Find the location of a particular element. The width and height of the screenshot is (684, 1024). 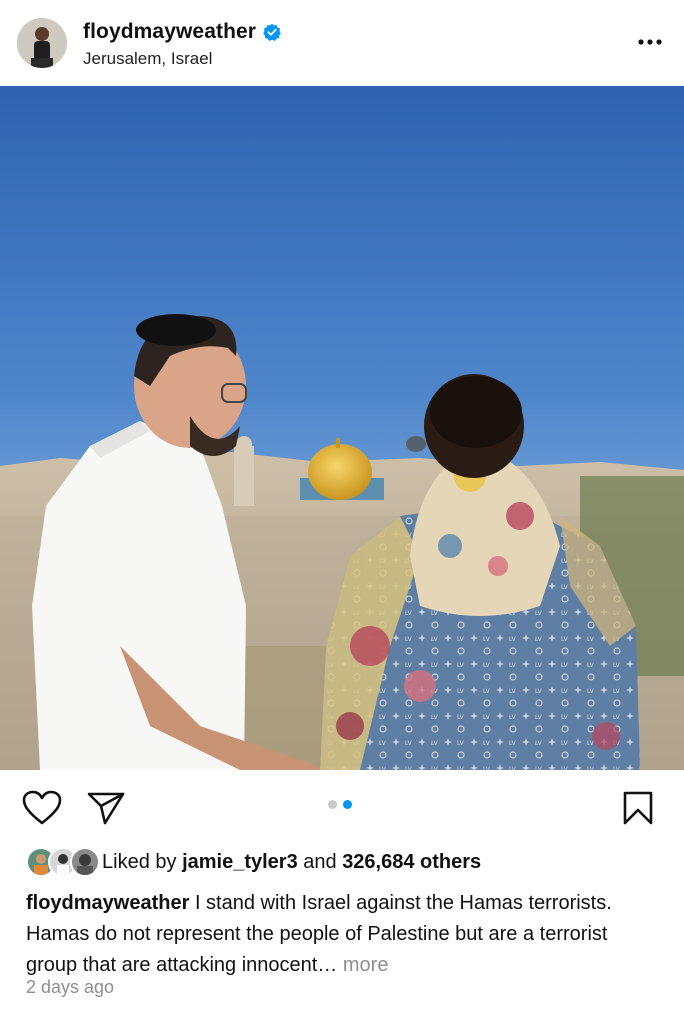

three-dots-icon is located at coordinates (650, 42).